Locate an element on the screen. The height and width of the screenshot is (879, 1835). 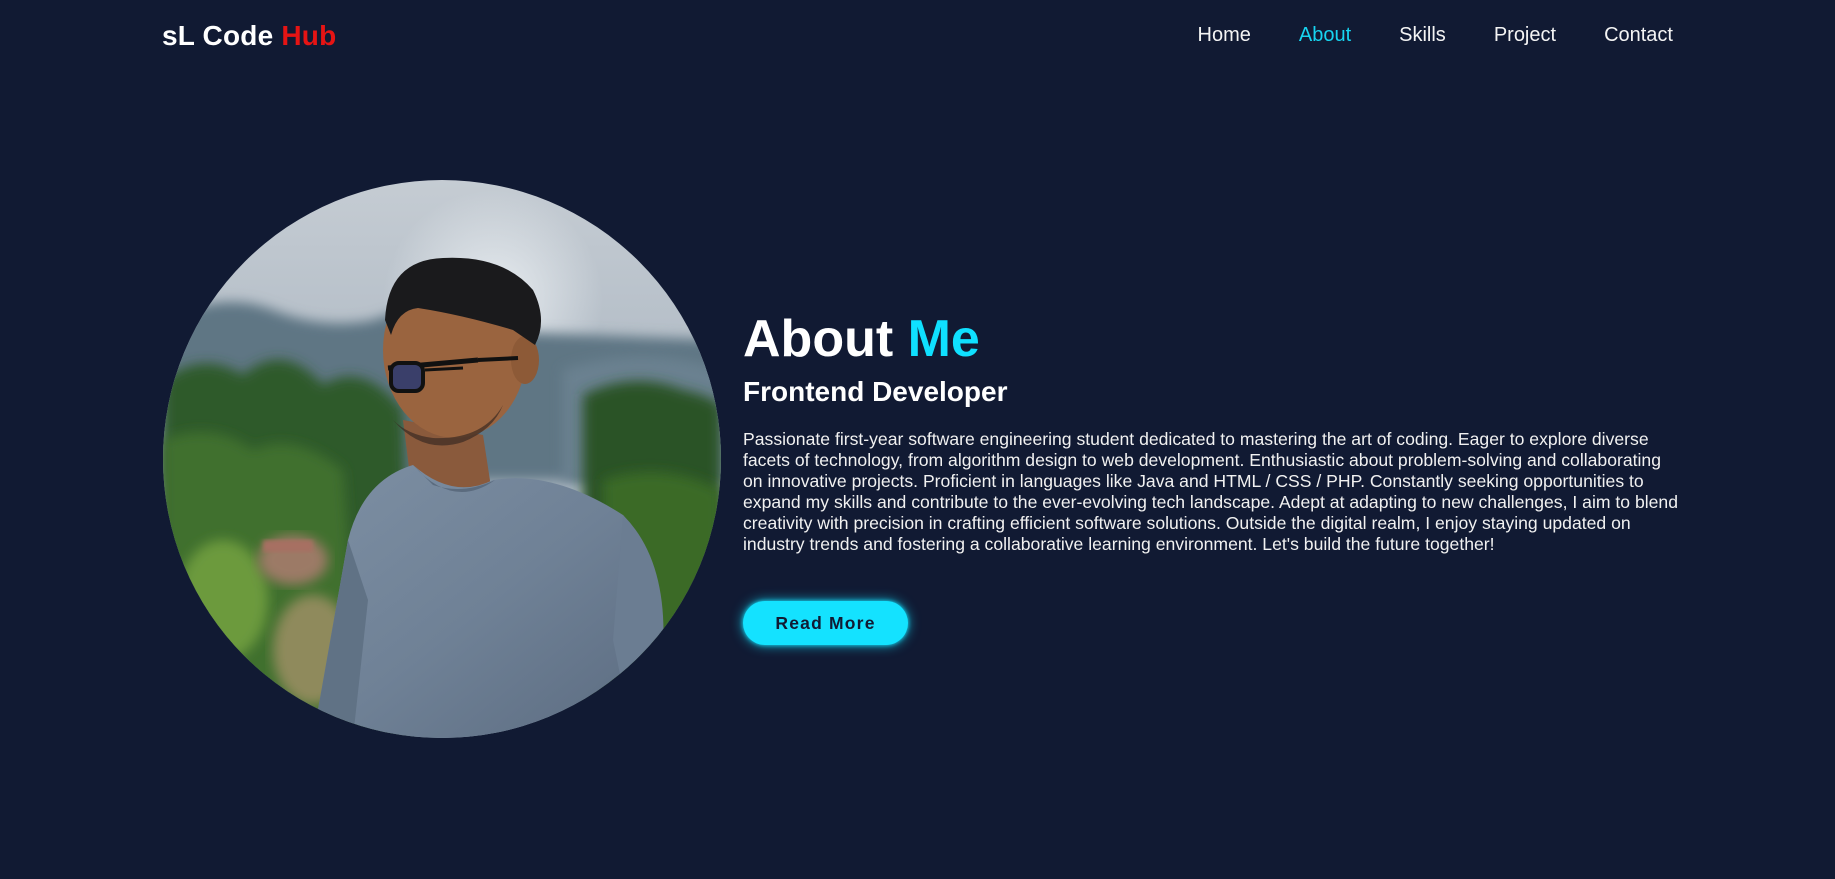
about-title-main: About is located at coordinates (825, 339).